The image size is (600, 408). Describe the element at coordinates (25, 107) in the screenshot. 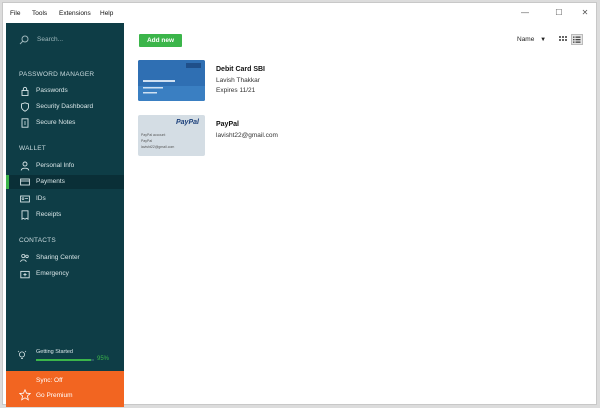

I see `shield-icon` at that location.